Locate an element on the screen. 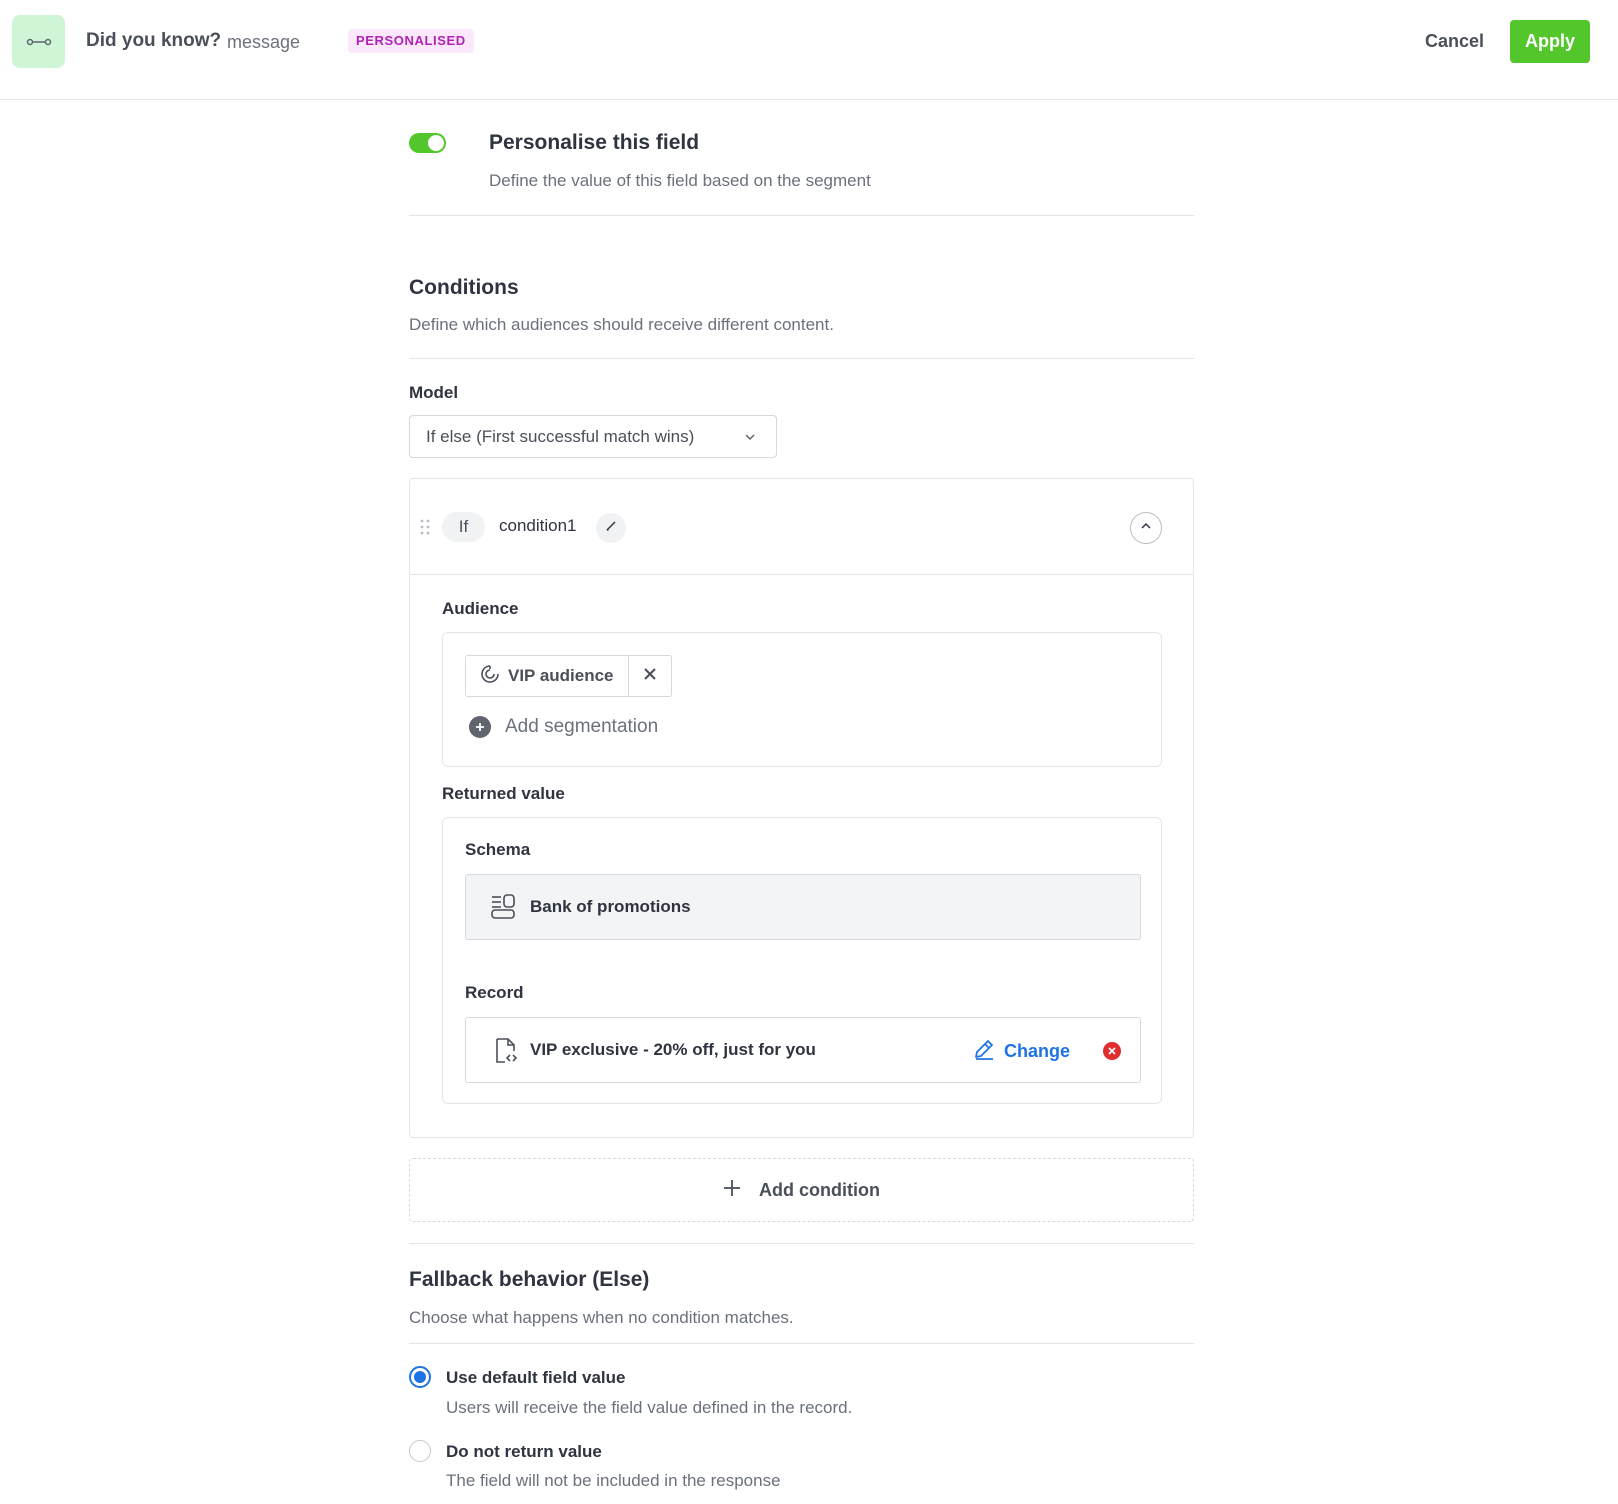 This screenshot has width=1618, height=1504. chevron-up-icon is located at coordinates (1146, 528).